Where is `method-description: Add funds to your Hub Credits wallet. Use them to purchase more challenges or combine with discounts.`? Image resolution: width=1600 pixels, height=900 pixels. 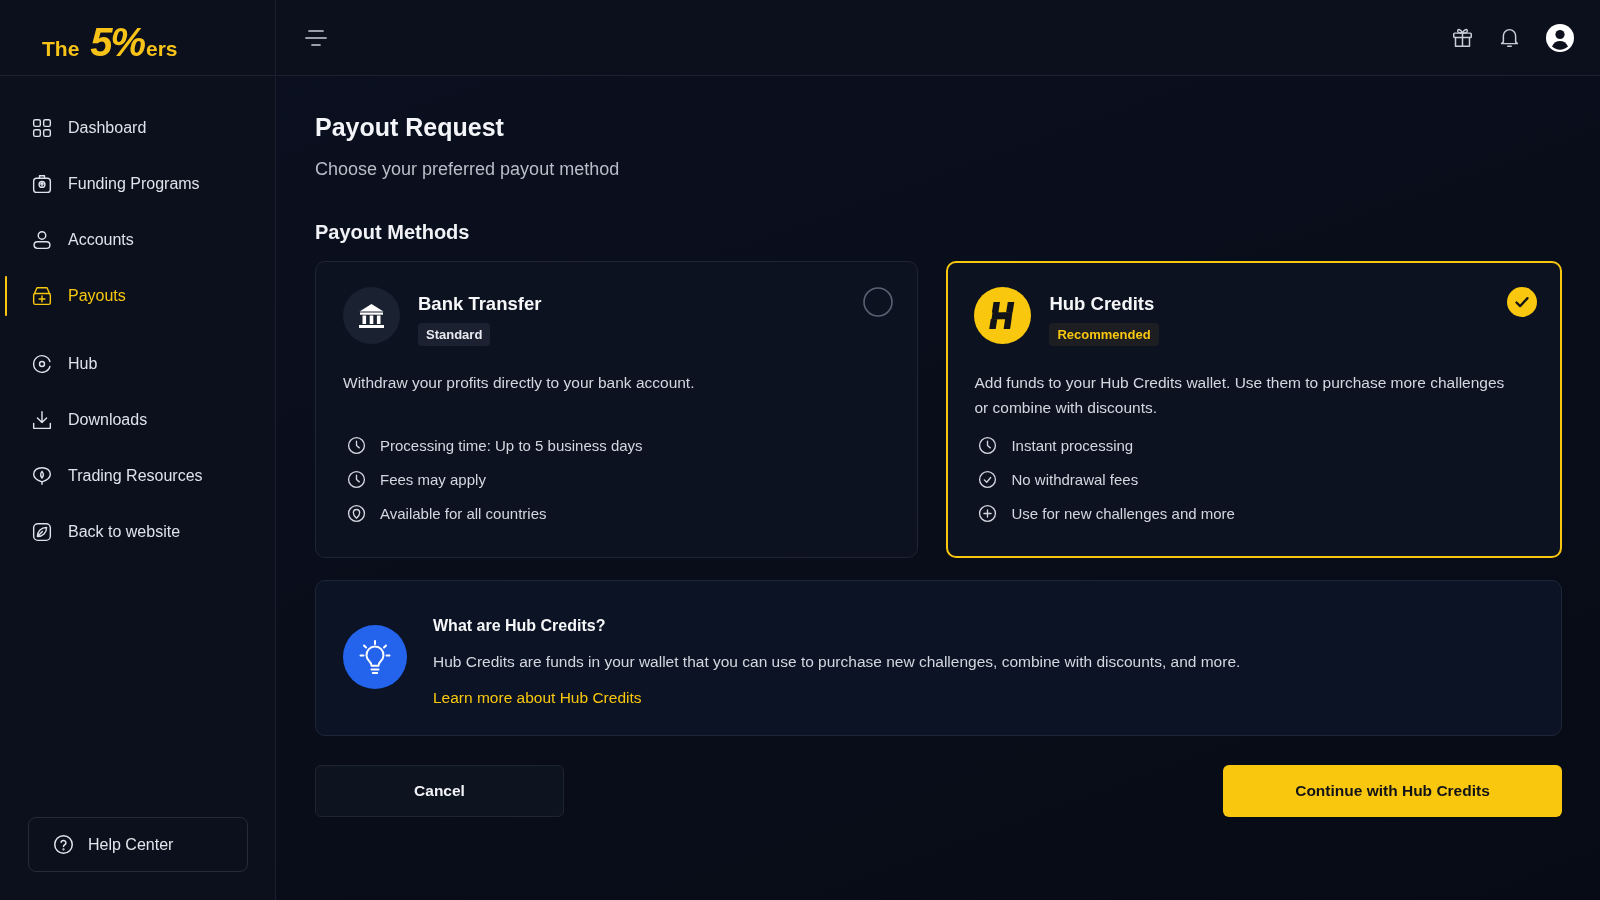
method-description: Add funds to your Hub Credits wallet. Use them to purchase more challenges or combine with discounts. is located at coordinates (1240, 395).